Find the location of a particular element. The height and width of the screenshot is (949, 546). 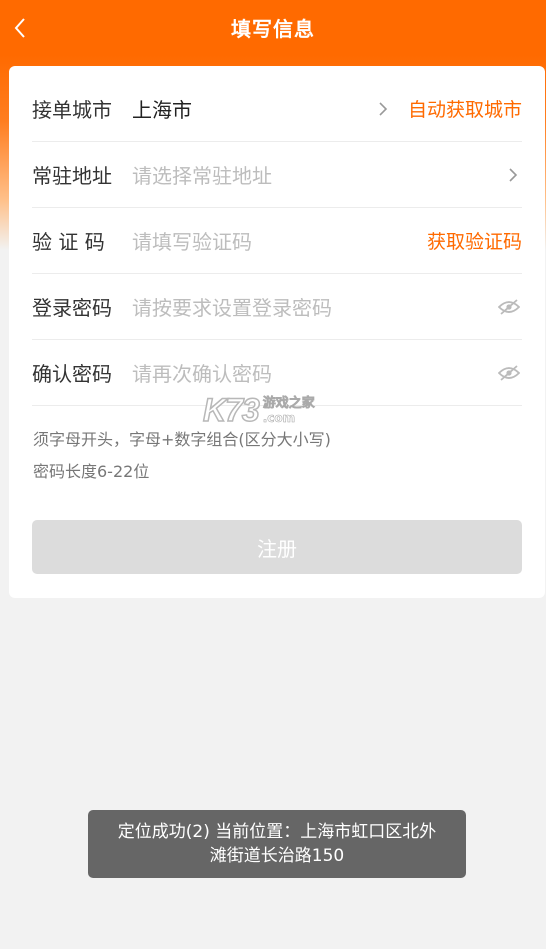

location-toast: 定位成功(2) 当前位置：上海市虹口区北外 滩街道长治路150 is located at coordinates (277, 844).